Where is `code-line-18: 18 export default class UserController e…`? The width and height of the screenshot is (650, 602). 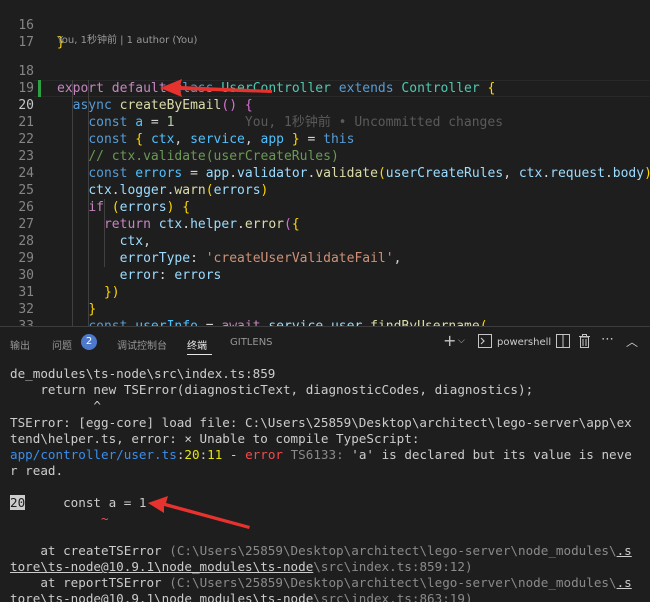
code-line-18: 18 export default class UserController e… is located at coordinates (325, 71).